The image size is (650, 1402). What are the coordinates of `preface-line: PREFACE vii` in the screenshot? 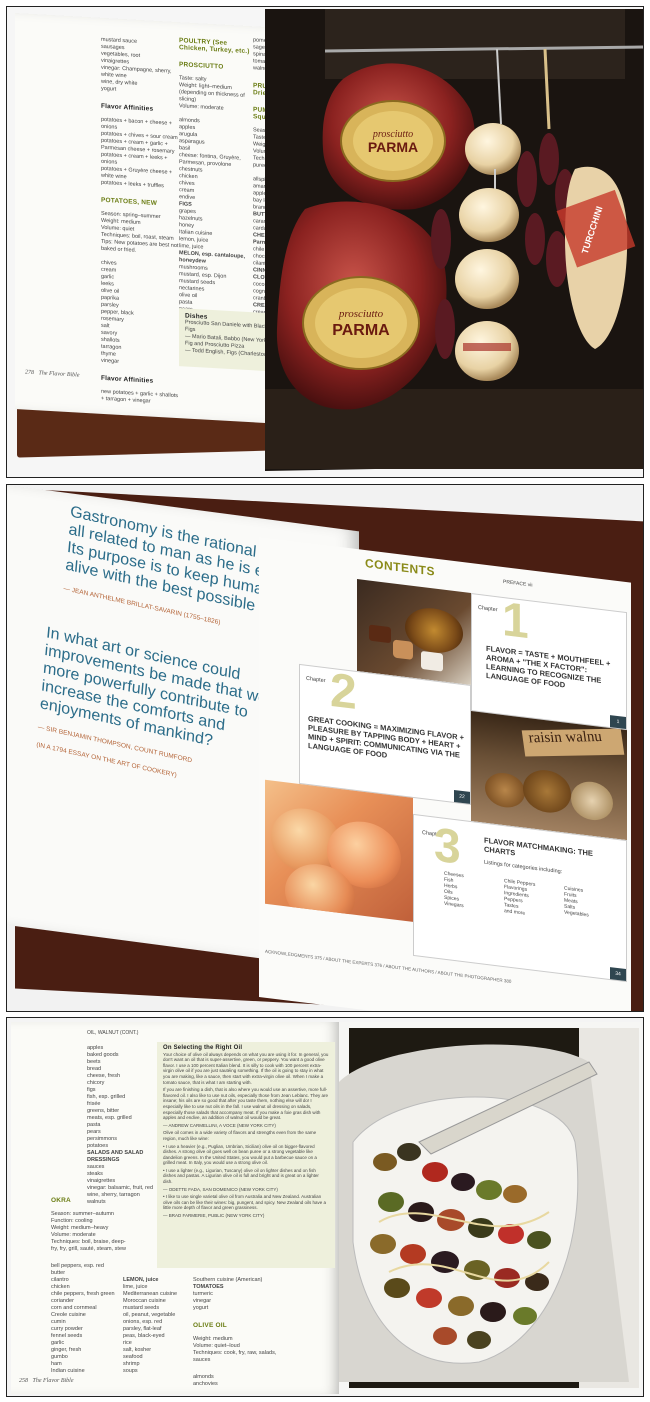 It's located at (518, 583).